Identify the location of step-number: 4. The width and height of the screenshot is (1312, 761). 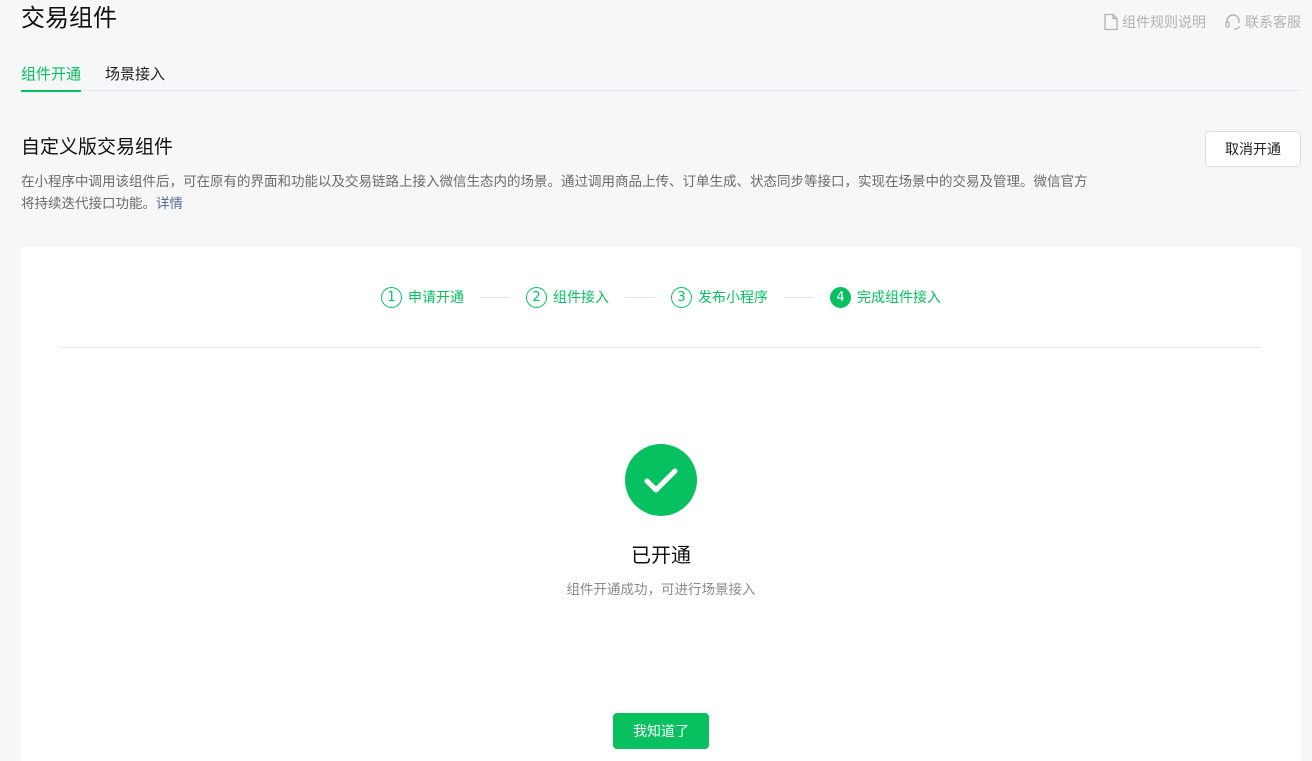
(840, 297).